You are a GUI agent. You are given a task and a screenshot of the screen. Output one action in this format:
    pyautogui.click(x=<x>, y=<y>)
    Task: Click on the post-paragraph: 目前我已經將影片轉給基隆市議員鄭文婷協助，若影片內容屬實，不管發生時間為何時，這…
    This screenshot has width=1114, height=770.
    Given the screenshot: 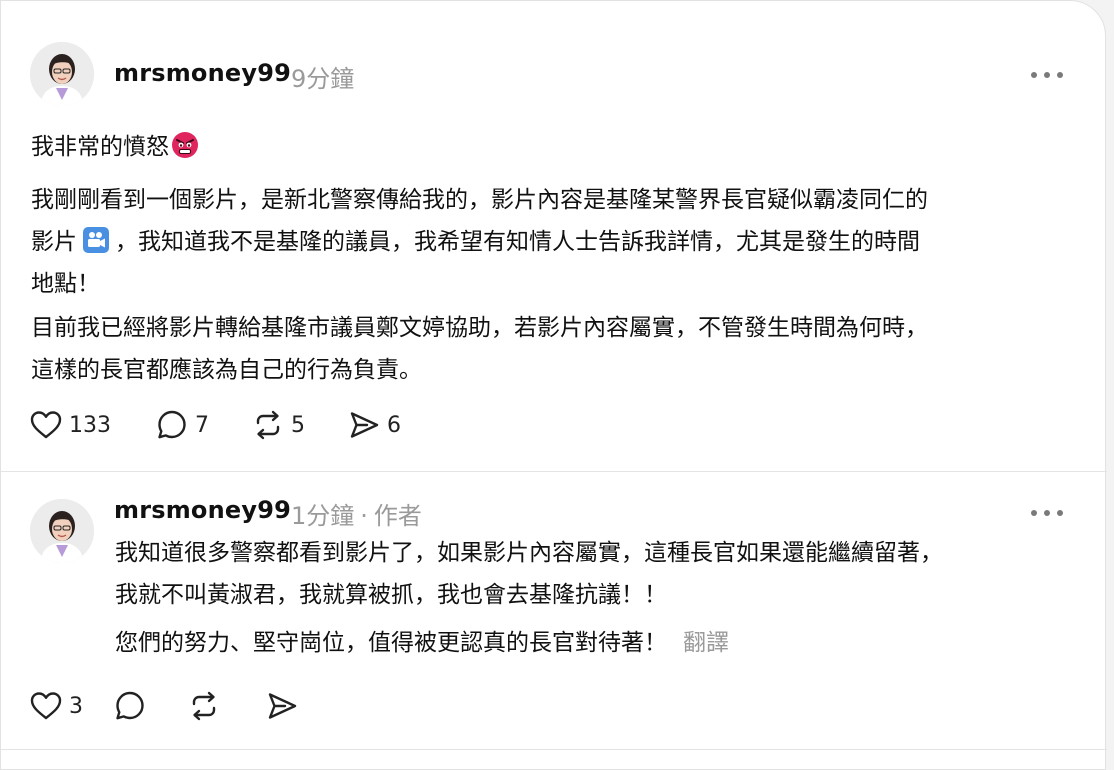 What is the action you would take?
    pyautogui.click(x=479, y=349)
    